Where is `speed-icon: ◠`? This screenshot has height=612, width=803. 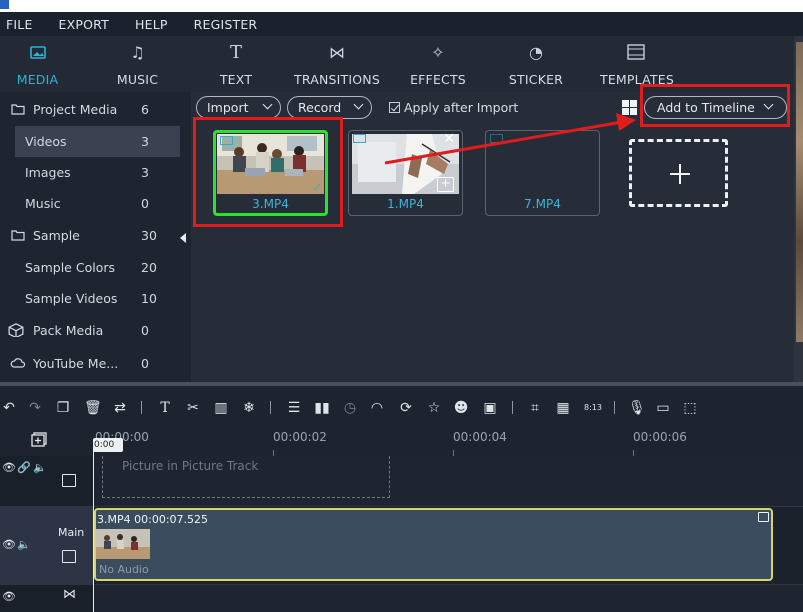 speed-icon: ◠ is located at coordinates (377, 408).